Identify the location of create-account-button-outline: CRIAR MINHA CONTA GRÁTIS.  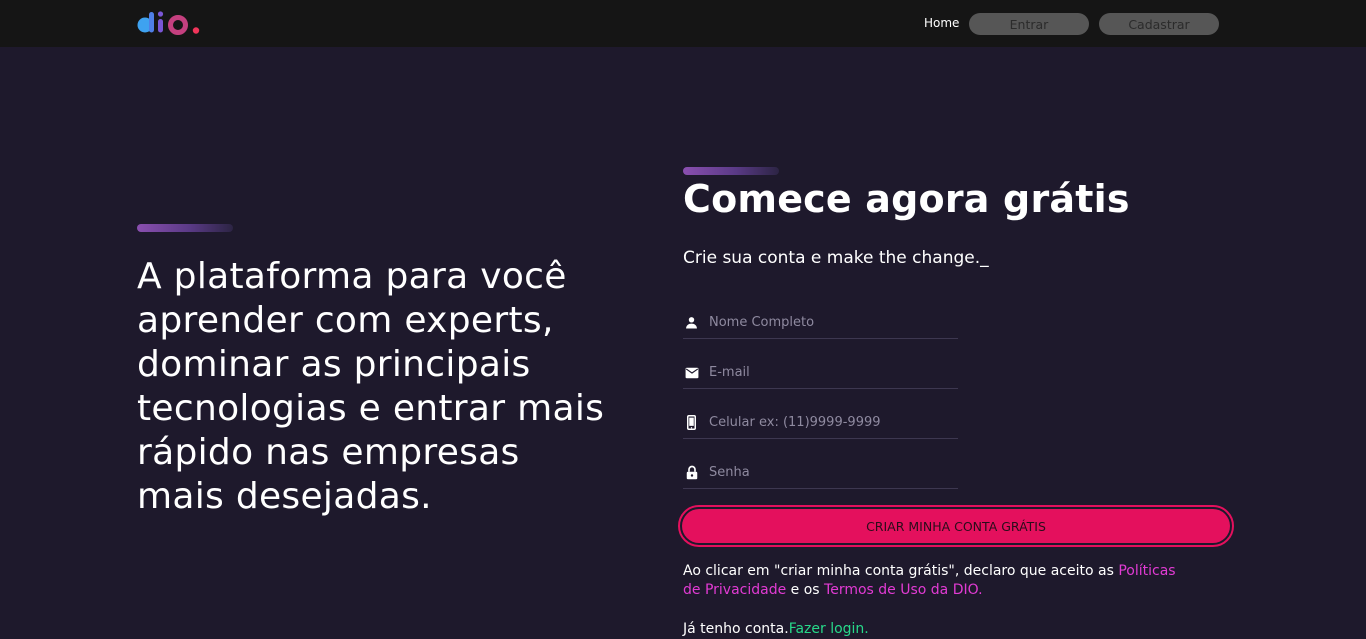
(956, 526).